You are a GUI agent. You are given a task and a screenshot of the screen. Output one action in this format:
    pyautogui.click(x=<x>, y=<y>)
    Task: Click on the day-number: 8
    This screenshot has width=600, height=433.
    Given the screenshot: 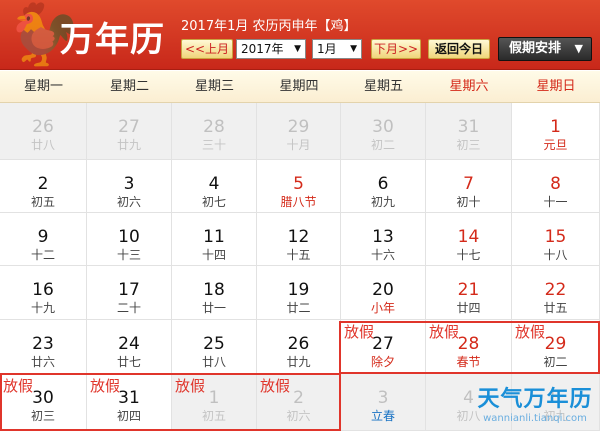 What is the action you would take?
    pyautogui.click(x=555, y=184)
    